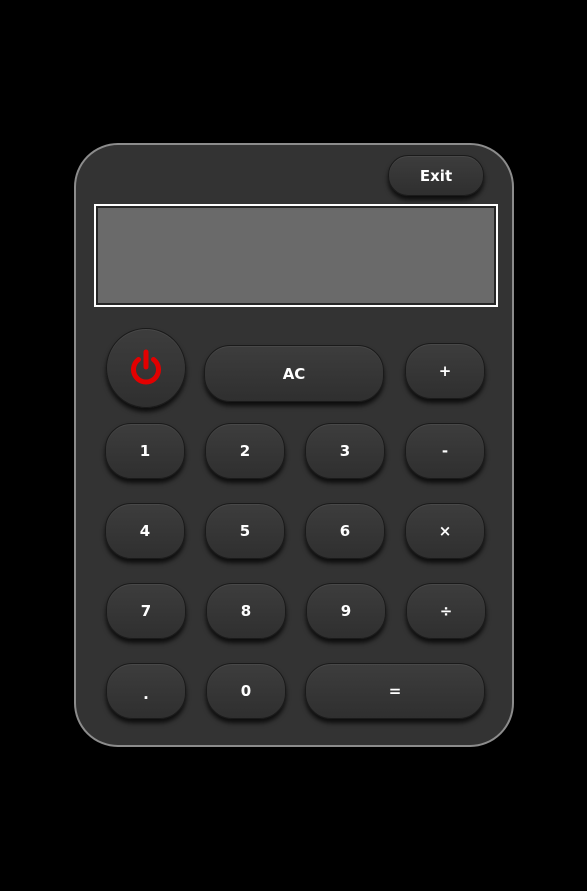 Image resolution: width=587 pixels, height=891 pixels. I want to click on display-screen, so click(296, 255).